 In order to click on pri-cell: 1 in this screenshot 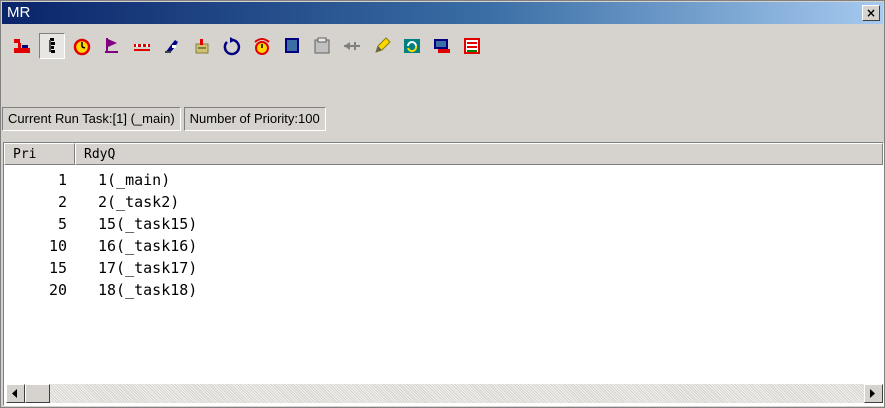, I will do `click(62, 180)`.